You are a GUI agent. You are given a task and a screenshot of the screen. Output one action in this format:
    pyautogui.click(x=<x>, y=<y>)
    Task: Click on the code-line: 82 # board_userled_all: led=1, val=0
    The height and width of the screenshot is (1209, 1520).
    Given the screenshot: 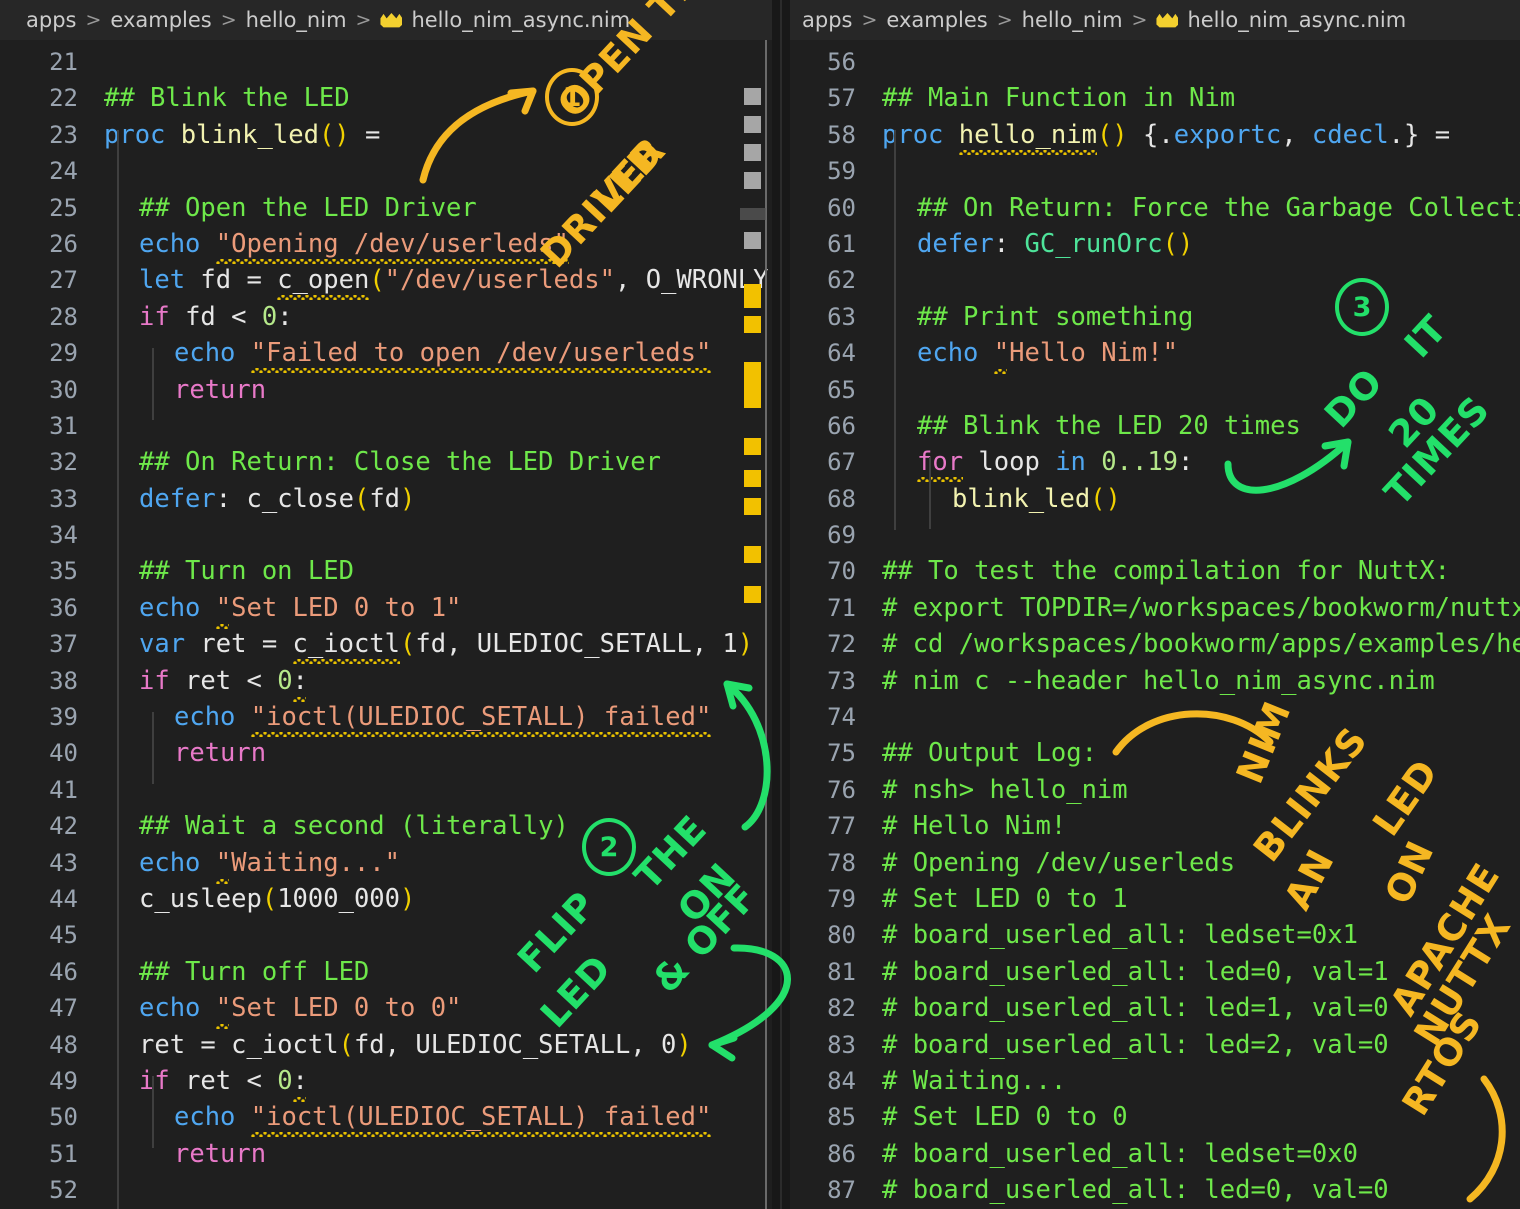 What is the action you would take?
    pyautogui.click(x=1155, y=1008)
    